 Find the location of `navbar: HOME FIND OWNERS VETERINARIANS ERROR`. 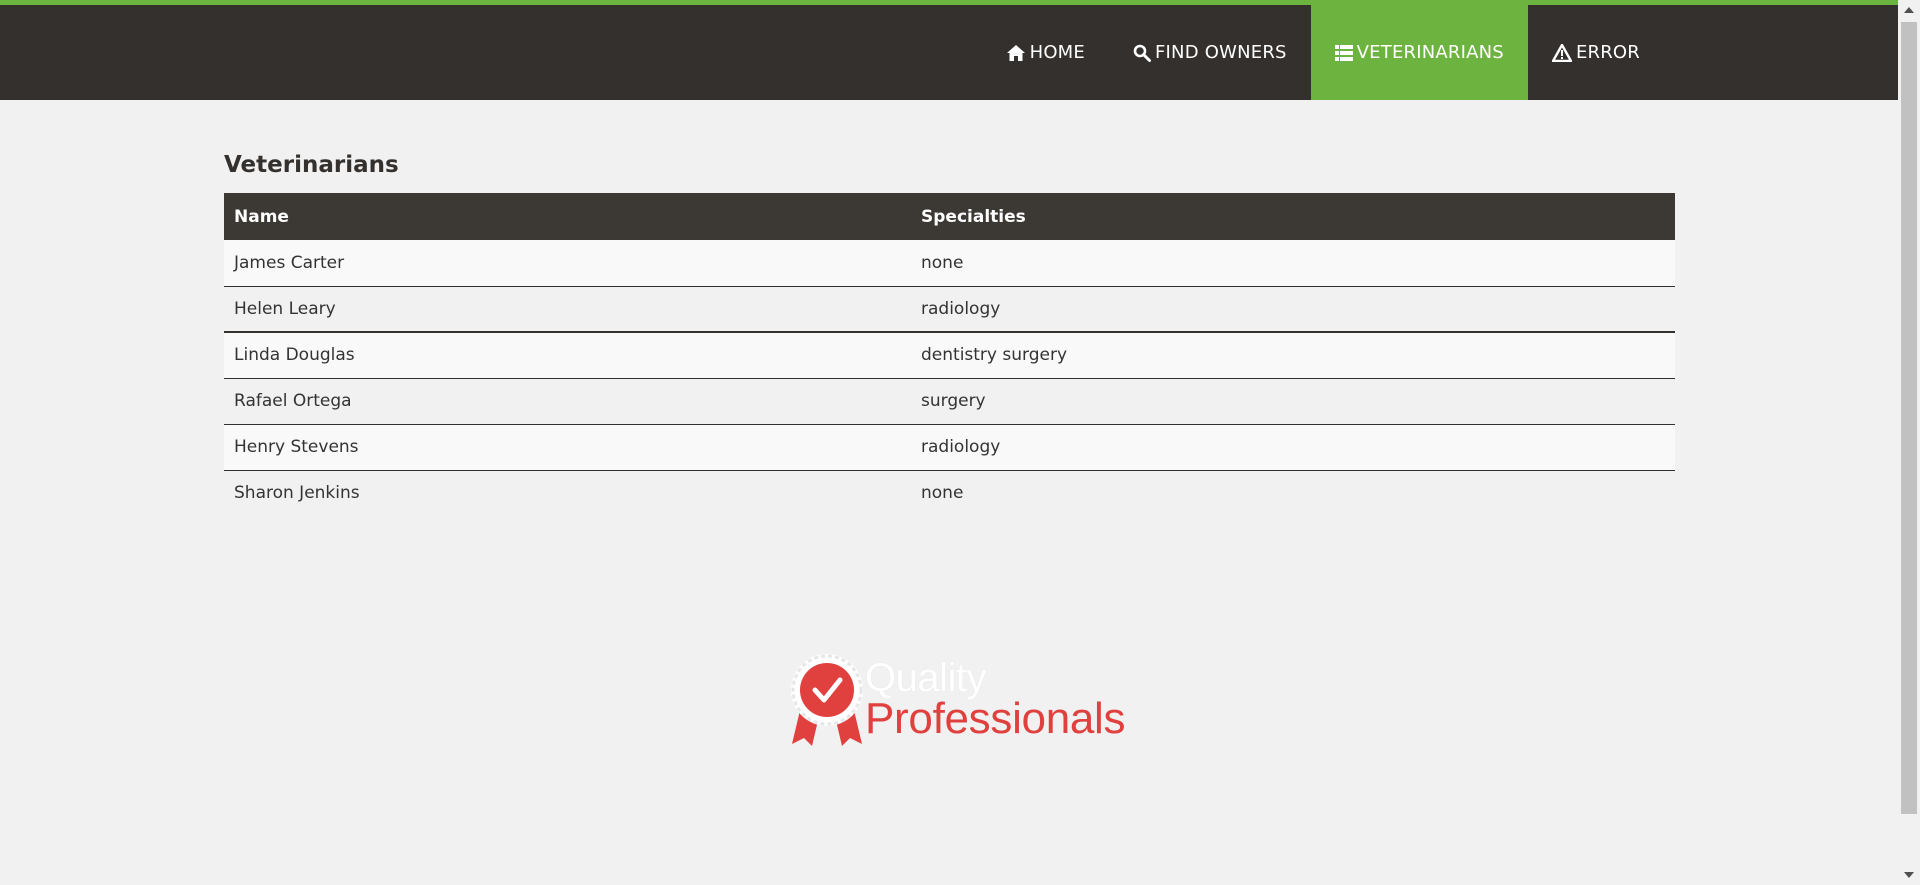

navbar: HOME FIND OWNERS VETERINARIANS ERROR is located at coordinates (949, 52).